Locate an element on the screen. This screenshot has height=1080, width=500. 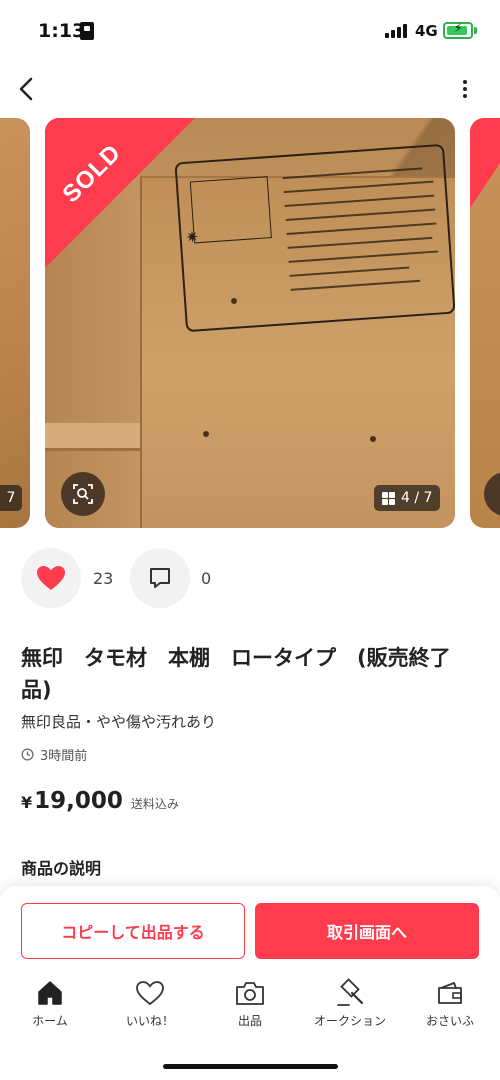
clock-icon is located at coordinates (27, 754).